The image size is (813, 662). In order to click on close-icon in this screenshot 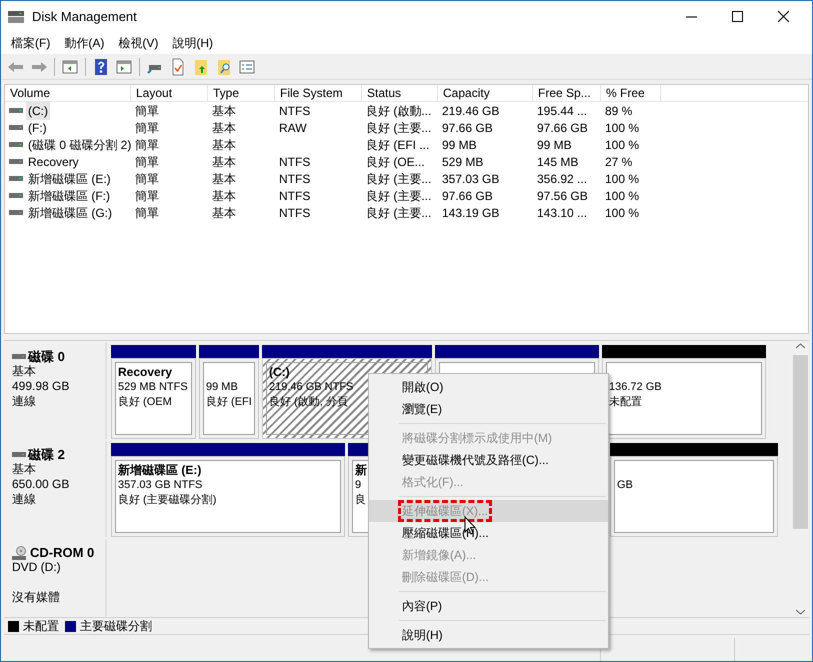, I will do `click(783, 16)`.